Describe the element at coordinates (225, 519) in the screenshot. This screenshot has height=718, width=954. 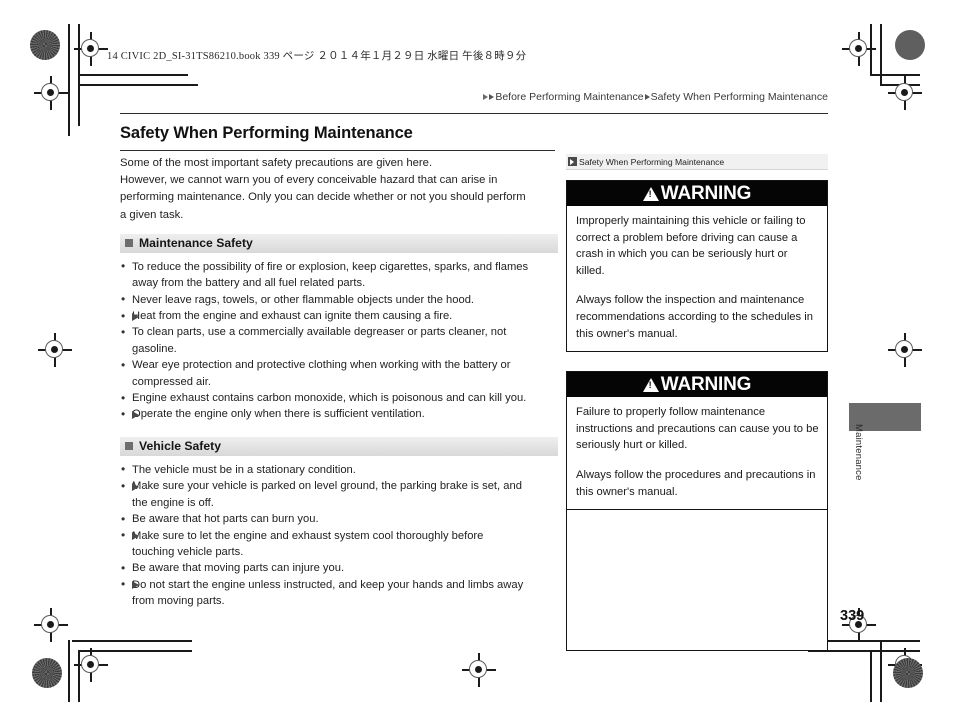
I see `list-line: Be aware that hot parts can burn you.` at that location.